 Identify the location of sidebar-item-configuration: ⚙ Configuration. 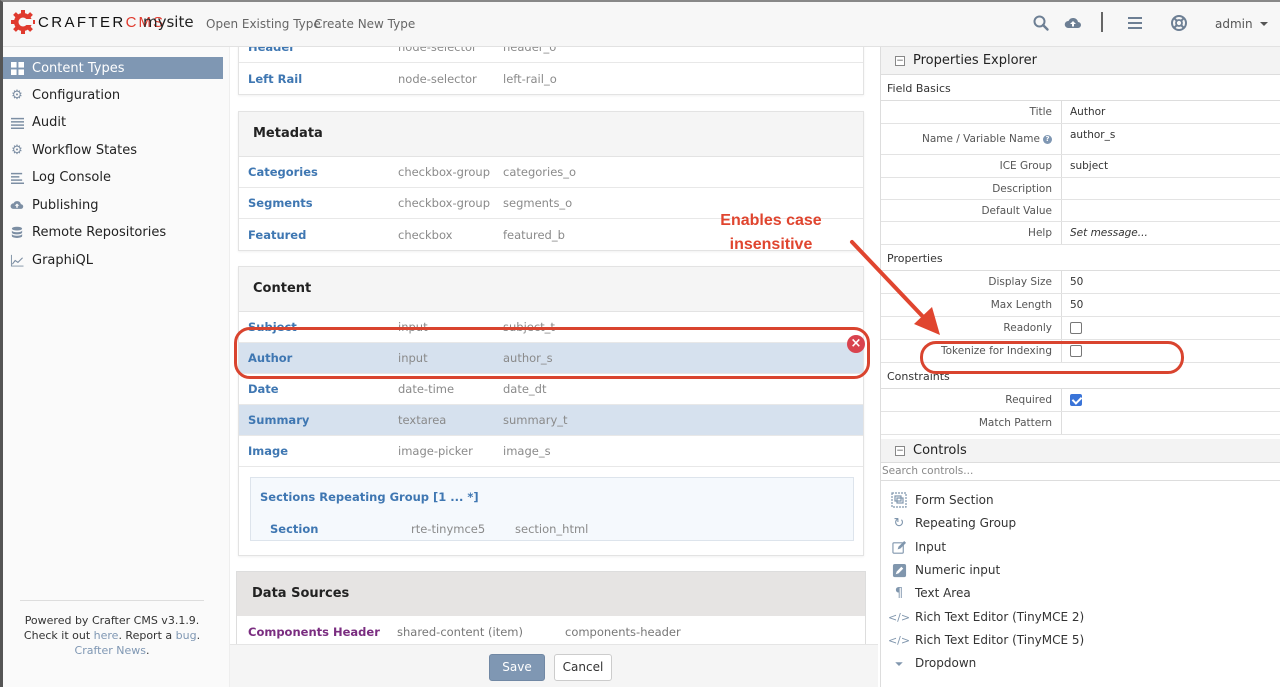
(111, 95).